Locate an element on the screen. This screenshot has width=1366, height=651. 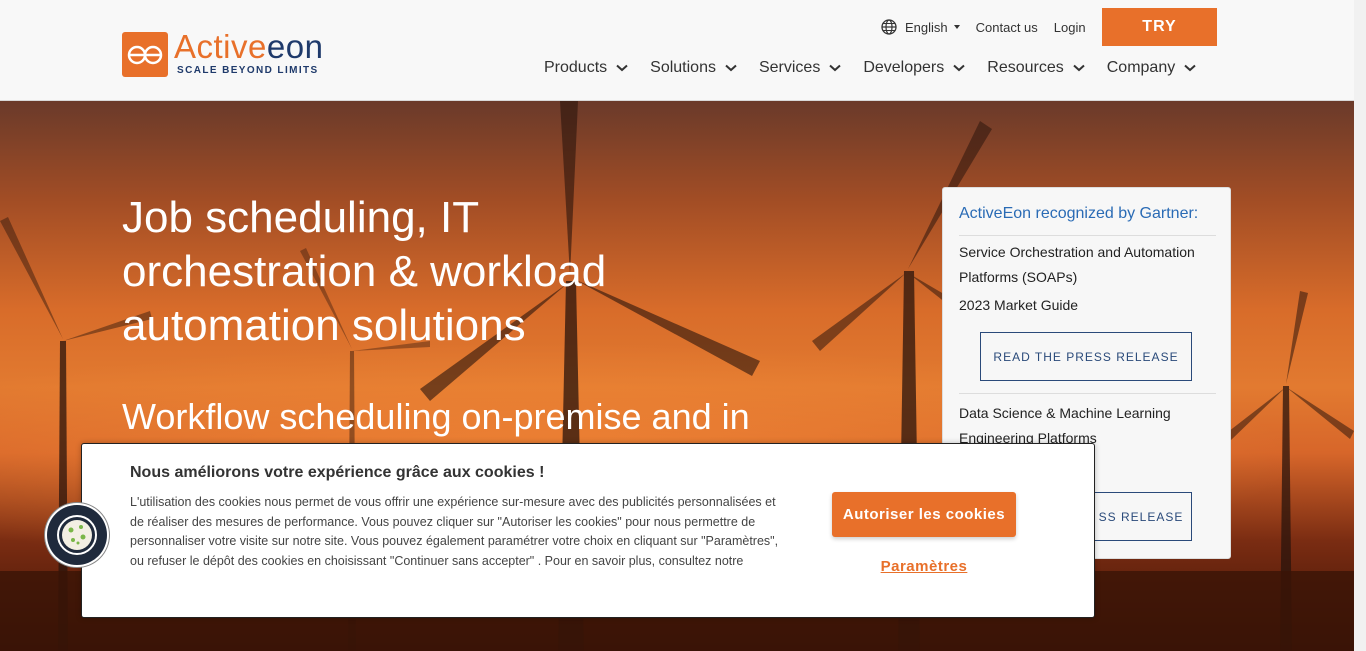
read-press-release-button: READ THE PRESS RELEASE is located at coordinates (1086, 356).